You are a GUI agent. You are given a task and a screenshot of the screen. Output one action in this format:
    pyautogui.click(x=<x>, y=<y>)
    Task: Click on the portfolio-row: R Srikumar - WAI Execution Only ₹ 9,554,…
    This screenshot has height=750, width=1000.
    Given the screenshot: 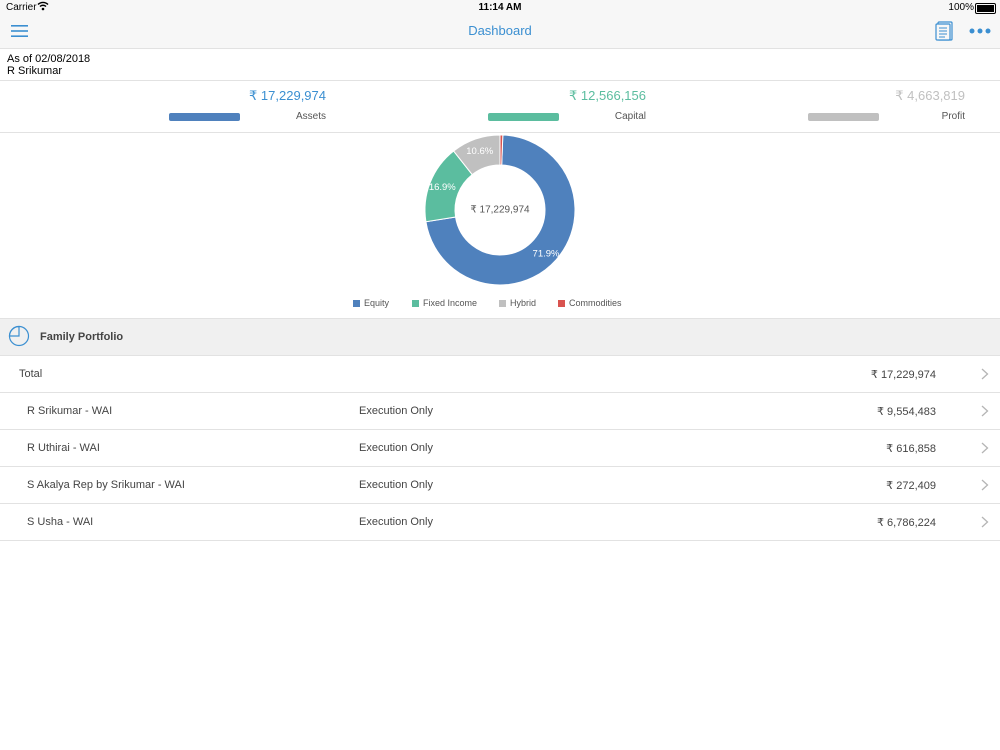 What is the action you would take?
    pyautogui.click(x=500, y=411)
    